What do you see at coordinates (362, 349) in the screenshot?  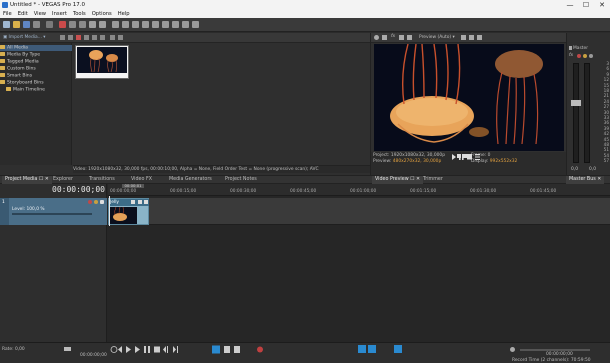 I see `snap-to-grid-button` at bounding box center [362, 349].